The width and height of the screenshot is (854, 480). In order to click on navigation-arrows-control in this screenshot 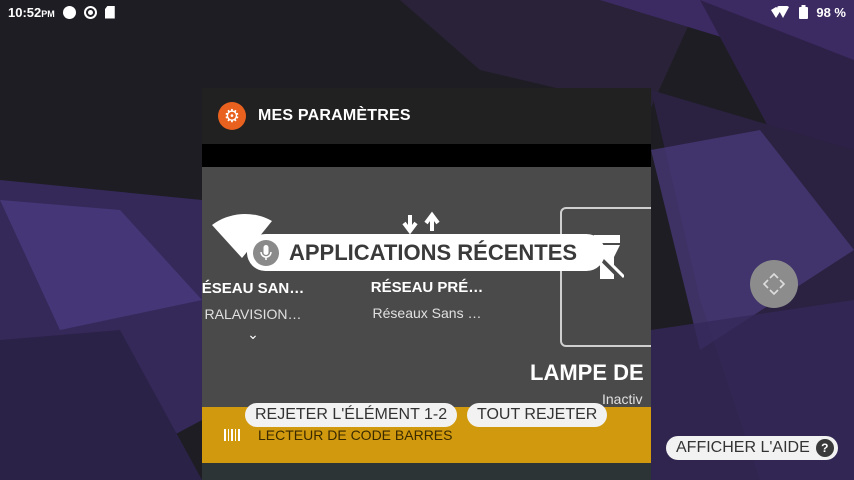, I will do `click(774, 284)`.